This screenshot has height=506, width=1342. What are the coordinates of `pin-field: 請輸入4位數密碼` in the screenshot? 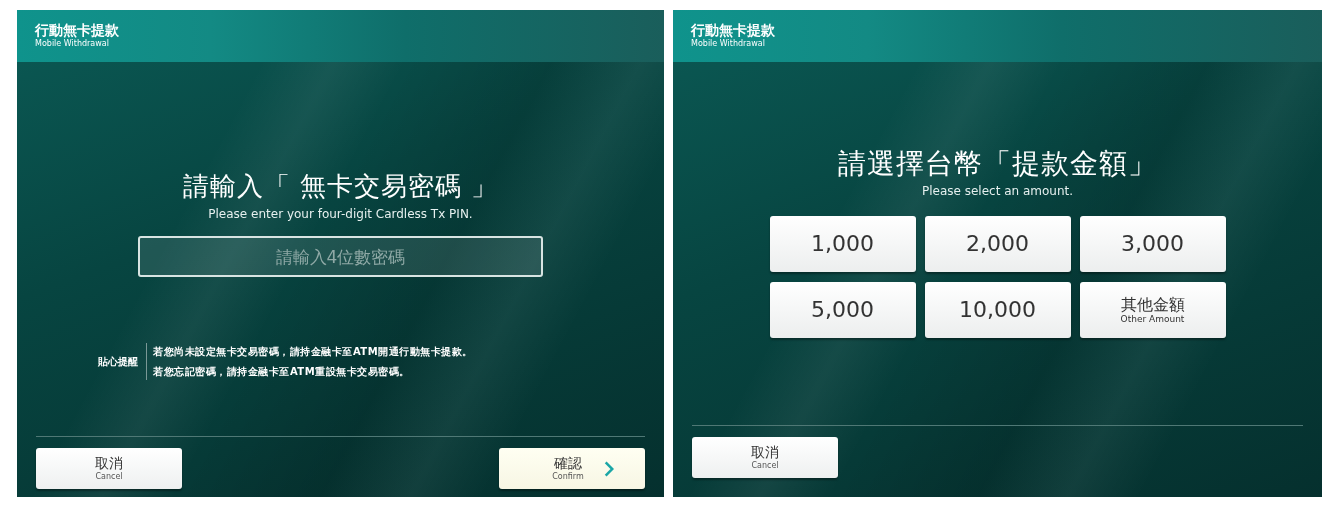 It's located at (340, 256).